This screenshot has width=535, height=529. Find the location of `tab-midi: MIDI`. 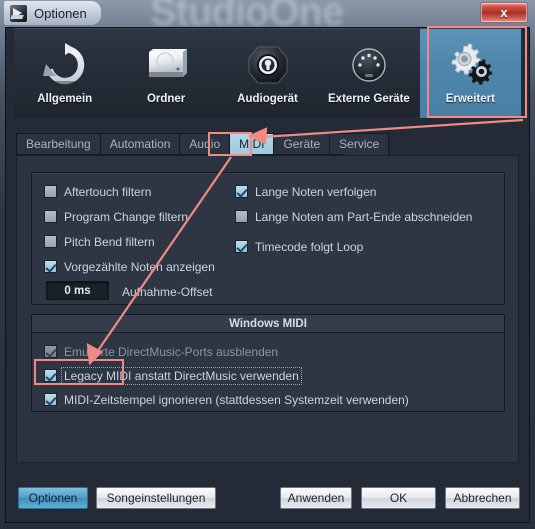

tab-midi: MIDI is located at coordinates (251, 144).